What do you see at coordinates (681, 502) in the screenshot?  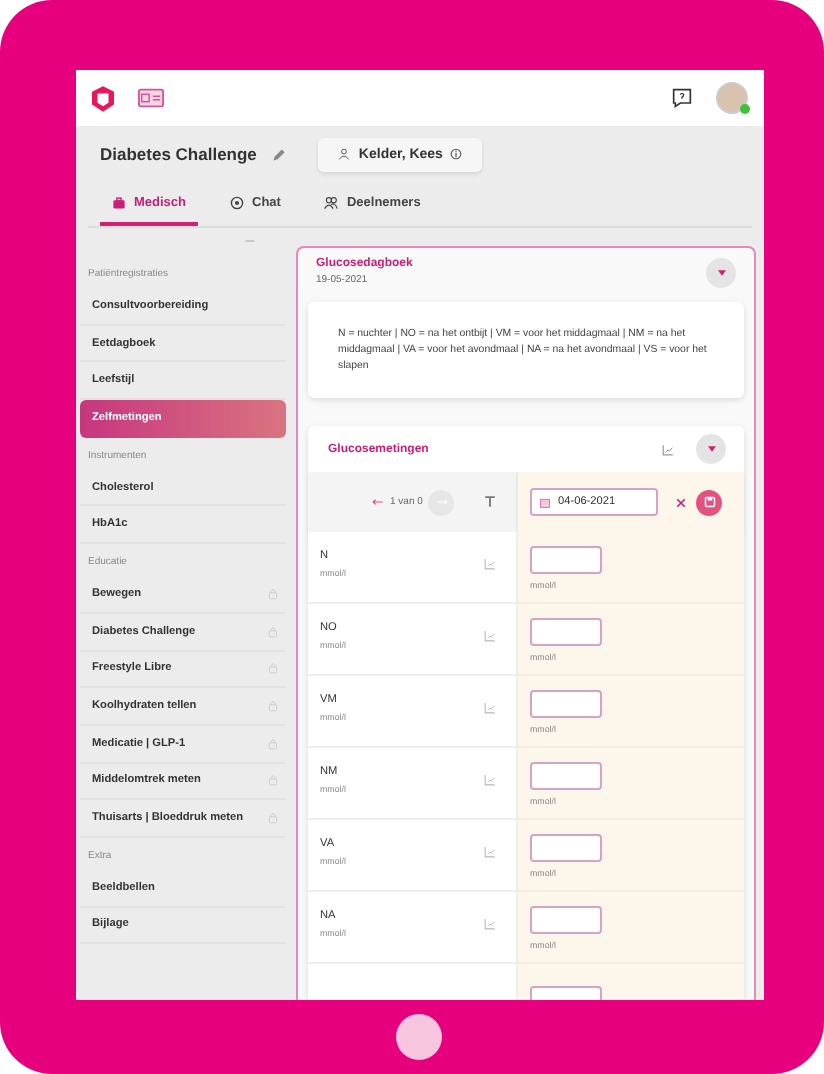 I see `close-icon` at bounding box center [681, 502].